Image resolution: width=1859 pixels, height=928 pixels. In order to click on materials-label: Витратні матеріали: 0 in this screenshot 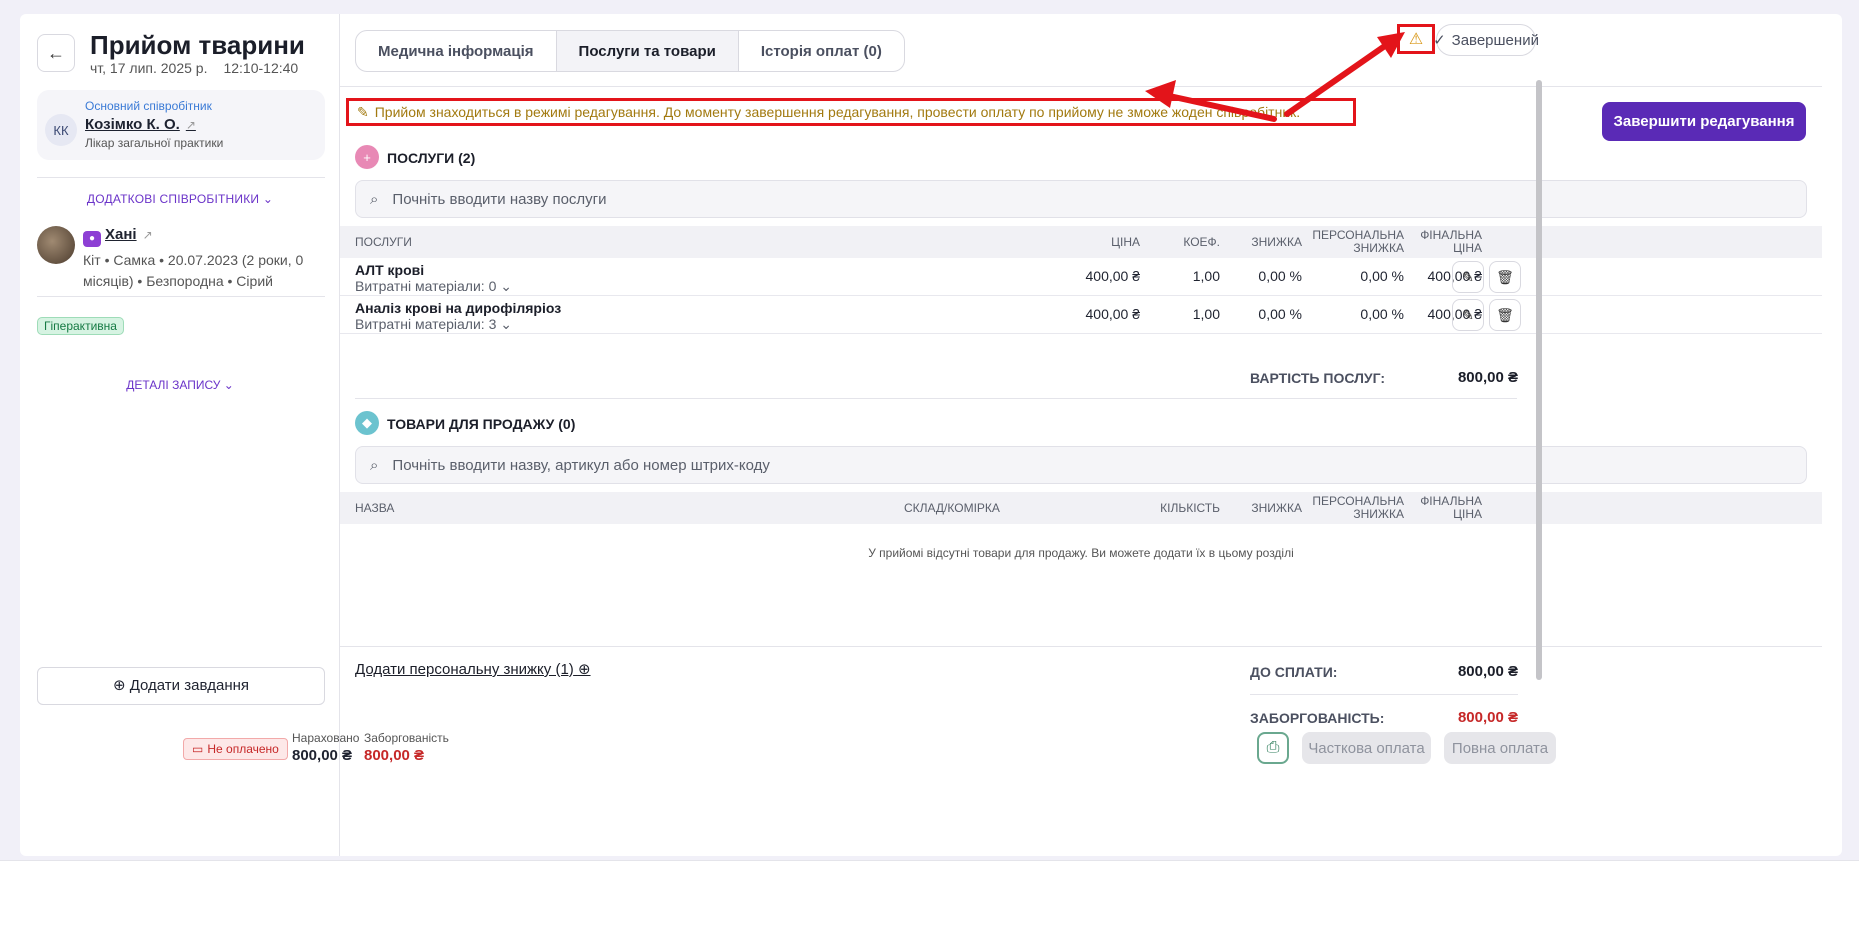, I will do `click(425, 286)`.